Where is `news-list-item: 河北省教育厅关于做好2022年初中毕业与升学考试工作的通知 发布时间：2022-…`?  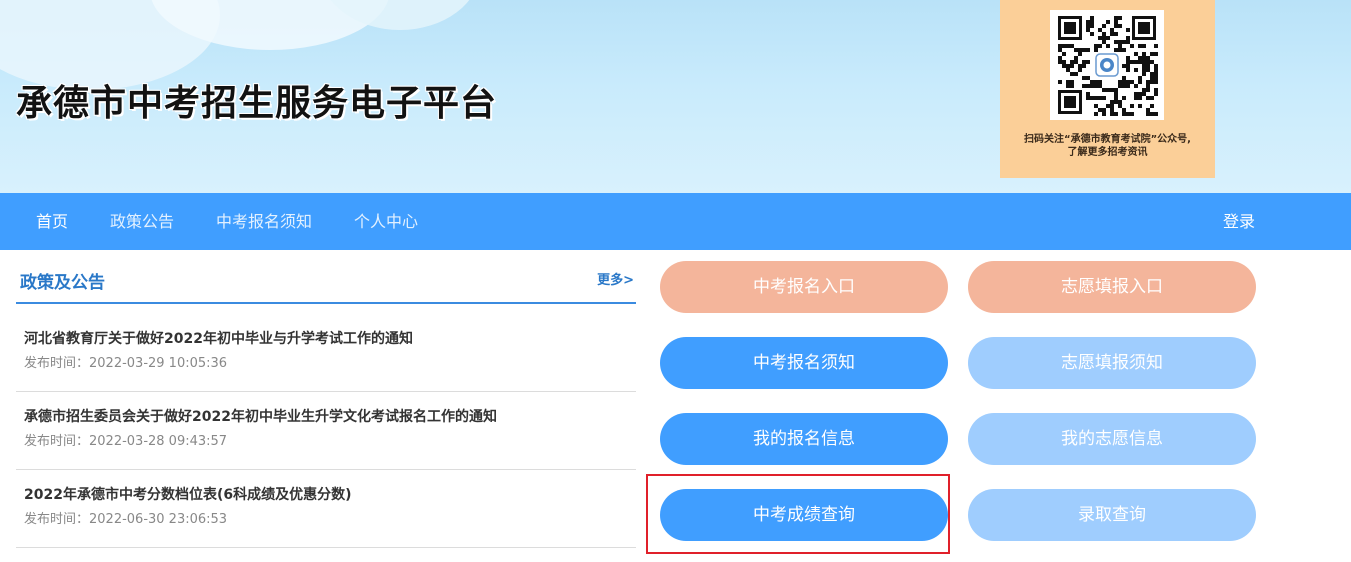
news-list-item: 河北省教育厅关于做好2022年初中毕业与升学考试工作的通知 发布时间：2022-… is located at coordinates (326, 353).